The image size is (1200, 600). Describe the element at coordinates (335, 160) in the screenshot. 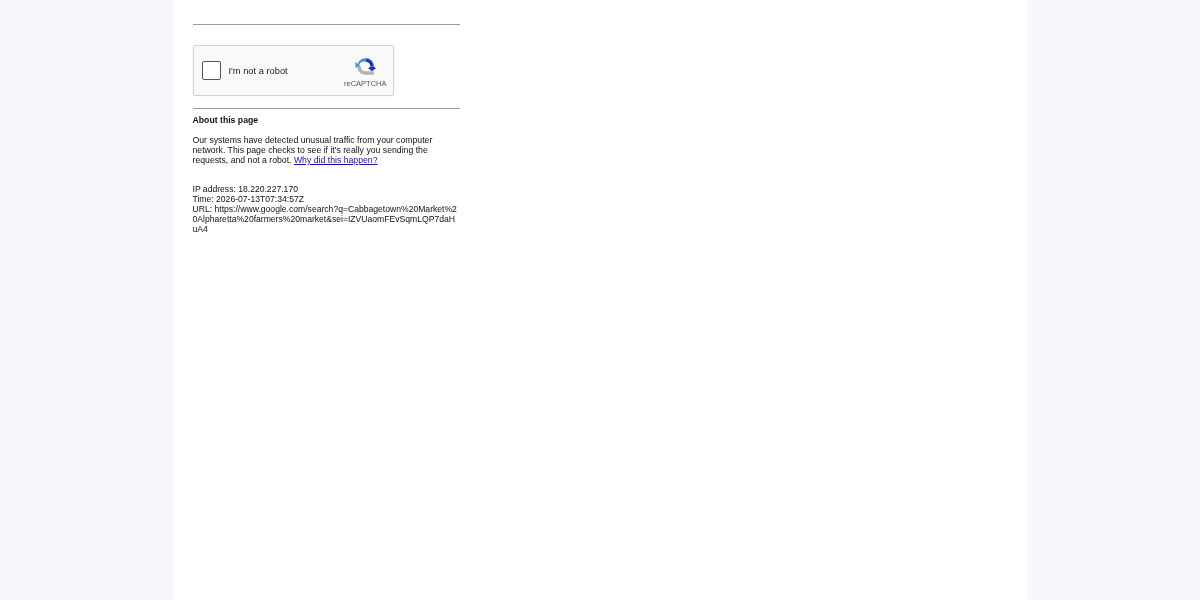

I see `why-link: Why did this happen?` at that location.